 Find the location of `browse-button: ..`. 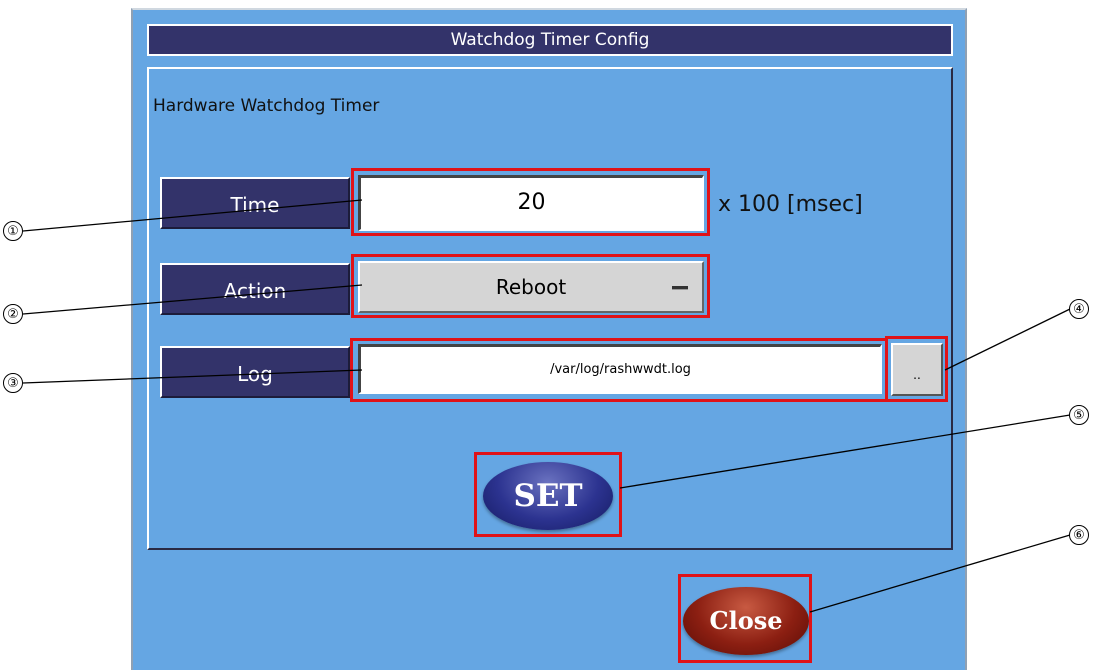

browse-button: .. is located at coordinates (917, 369).